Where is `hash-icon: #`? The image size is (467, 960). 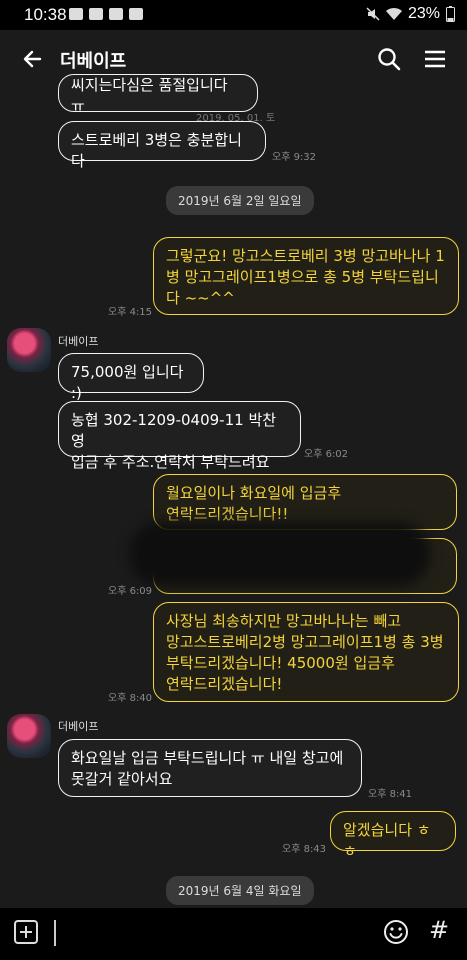 hash-icon: # is located at coordinates (439, 930).